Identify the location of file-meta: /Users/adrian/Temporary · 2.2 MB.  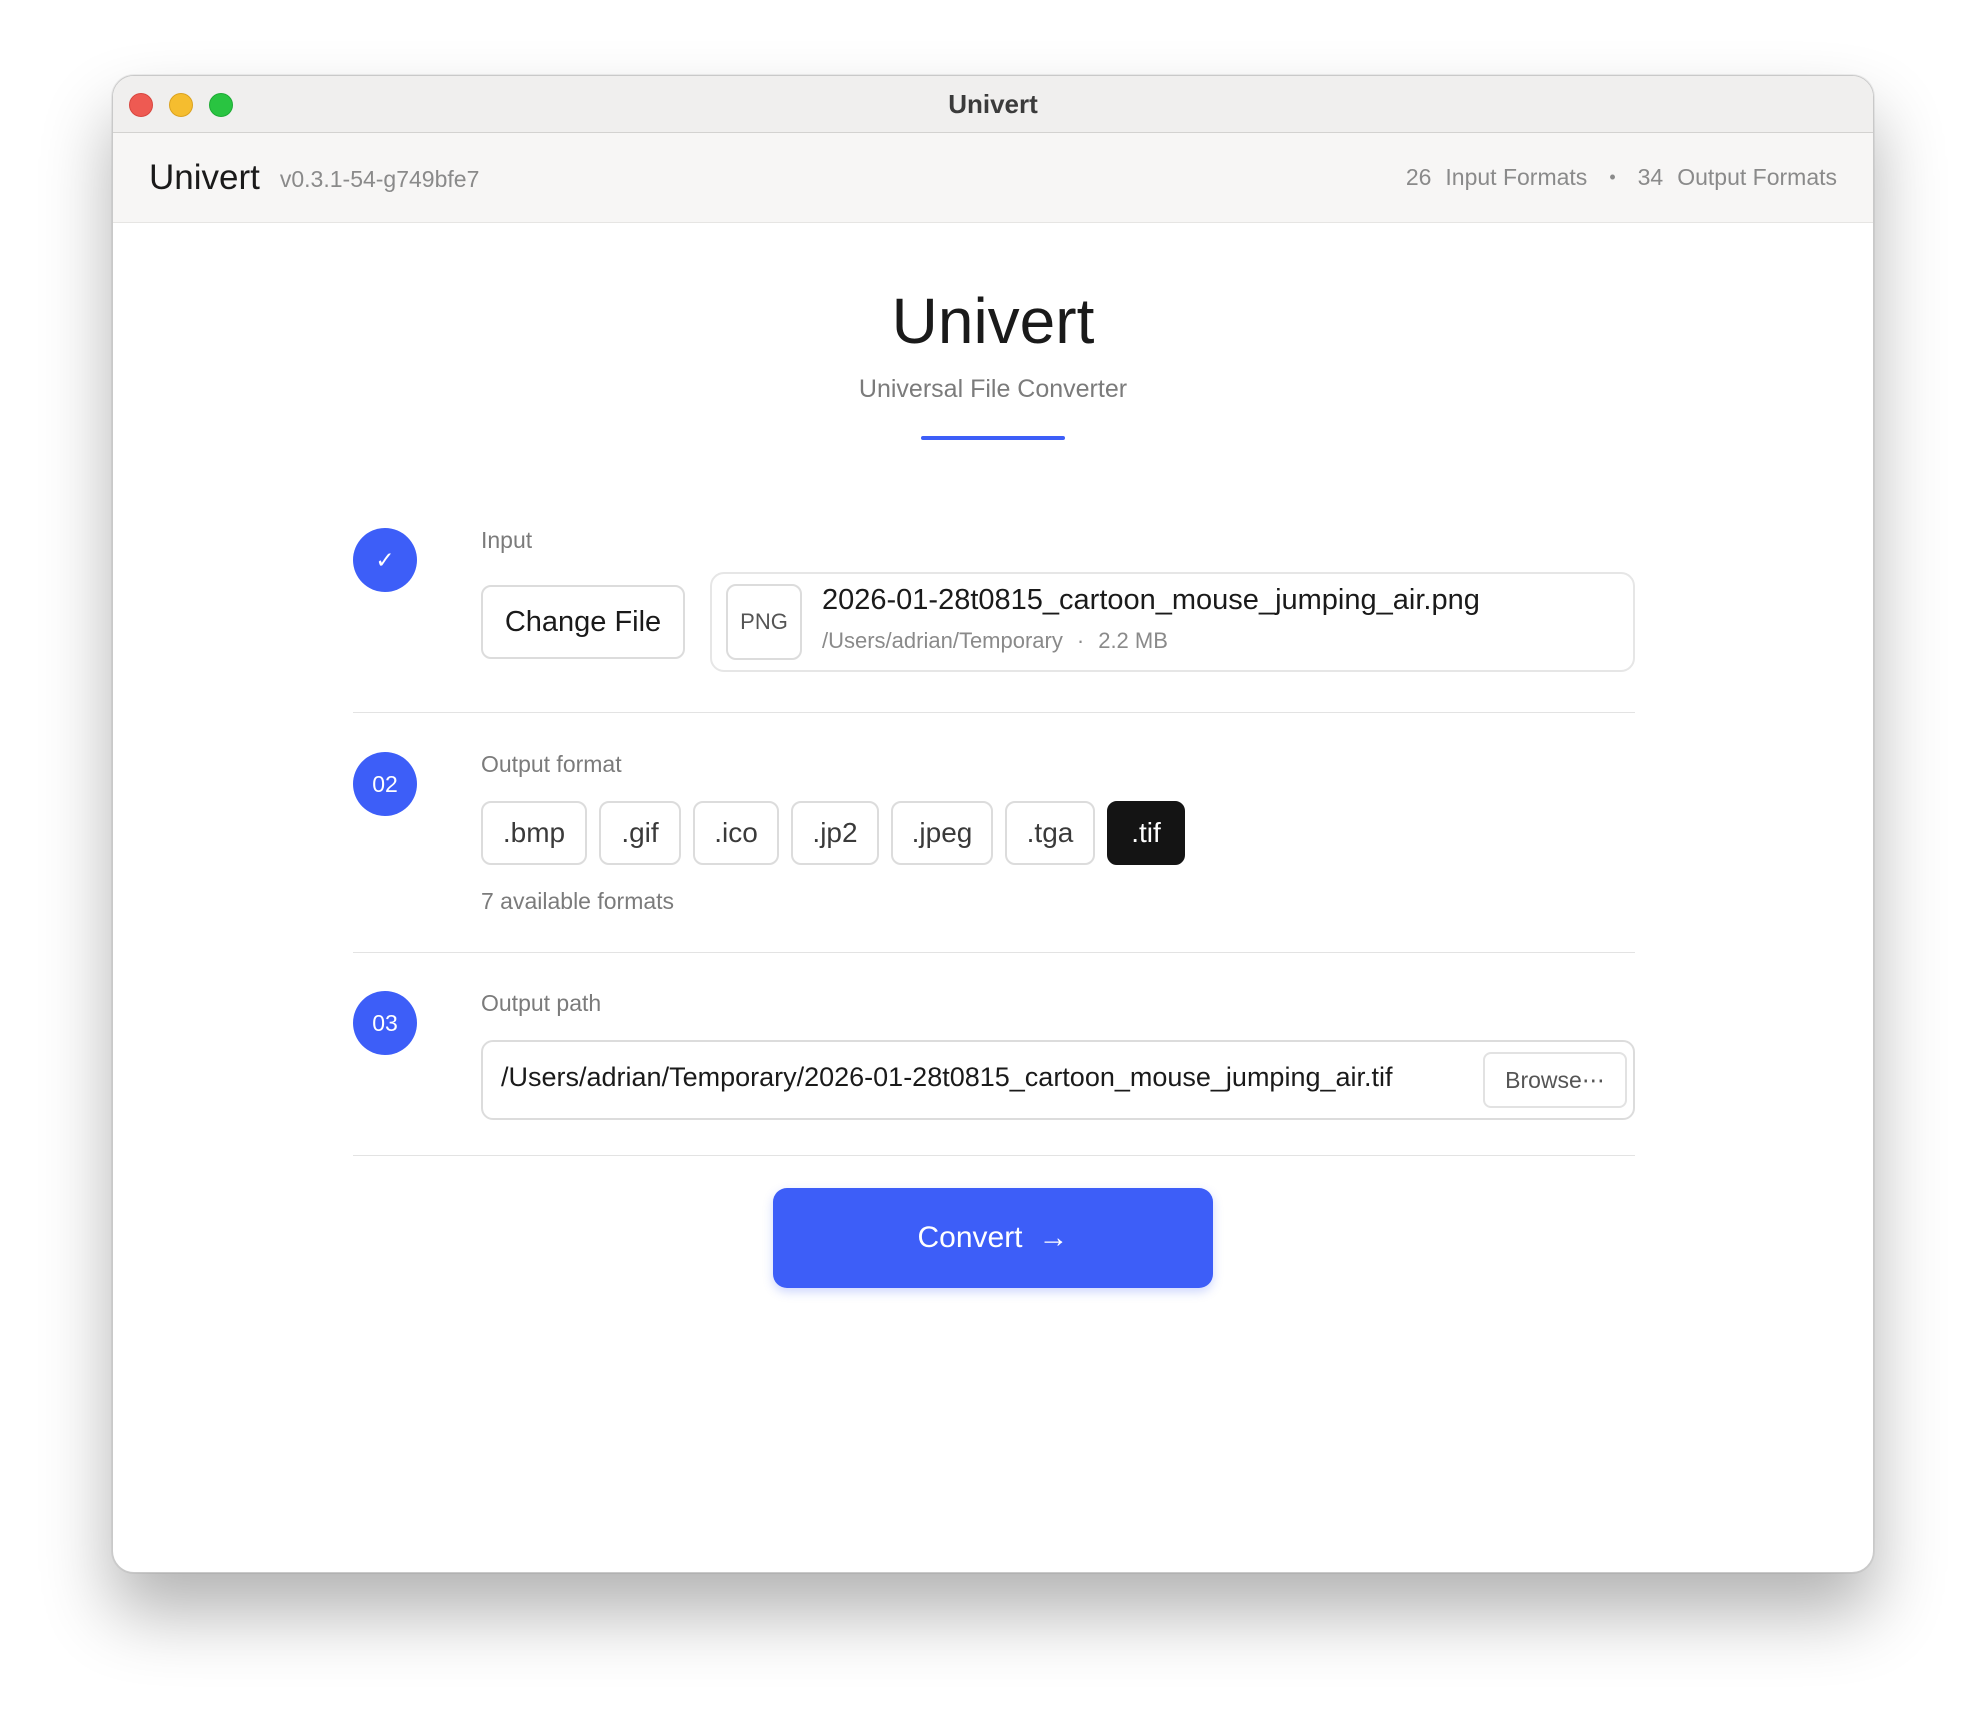
(995, 641).